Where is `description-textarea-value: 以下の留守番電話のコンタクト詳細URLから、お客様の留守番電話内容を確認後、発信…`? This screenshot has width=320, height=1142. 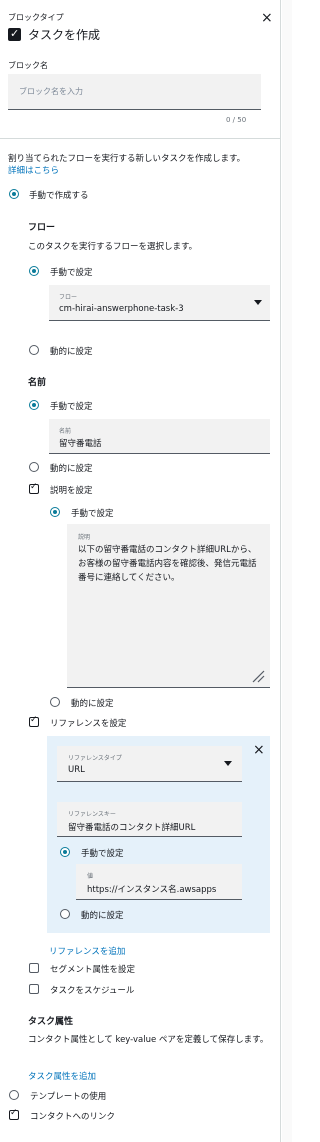 description-textarea-value: 以下の留守番電話のコンタクト詳細URLから、お客様の留守番電話内容を確認後、発信… is located at coordinates (167, 564).